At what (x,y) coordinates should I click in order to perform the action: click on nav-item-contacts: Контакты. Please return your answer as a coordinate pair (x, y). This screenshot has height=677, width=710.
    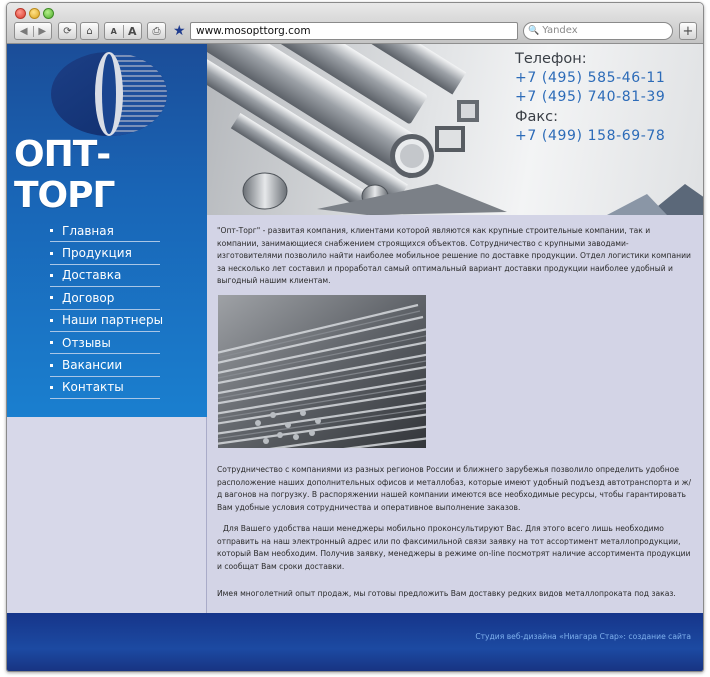
    Looking at the image, I should click on (105, 388).